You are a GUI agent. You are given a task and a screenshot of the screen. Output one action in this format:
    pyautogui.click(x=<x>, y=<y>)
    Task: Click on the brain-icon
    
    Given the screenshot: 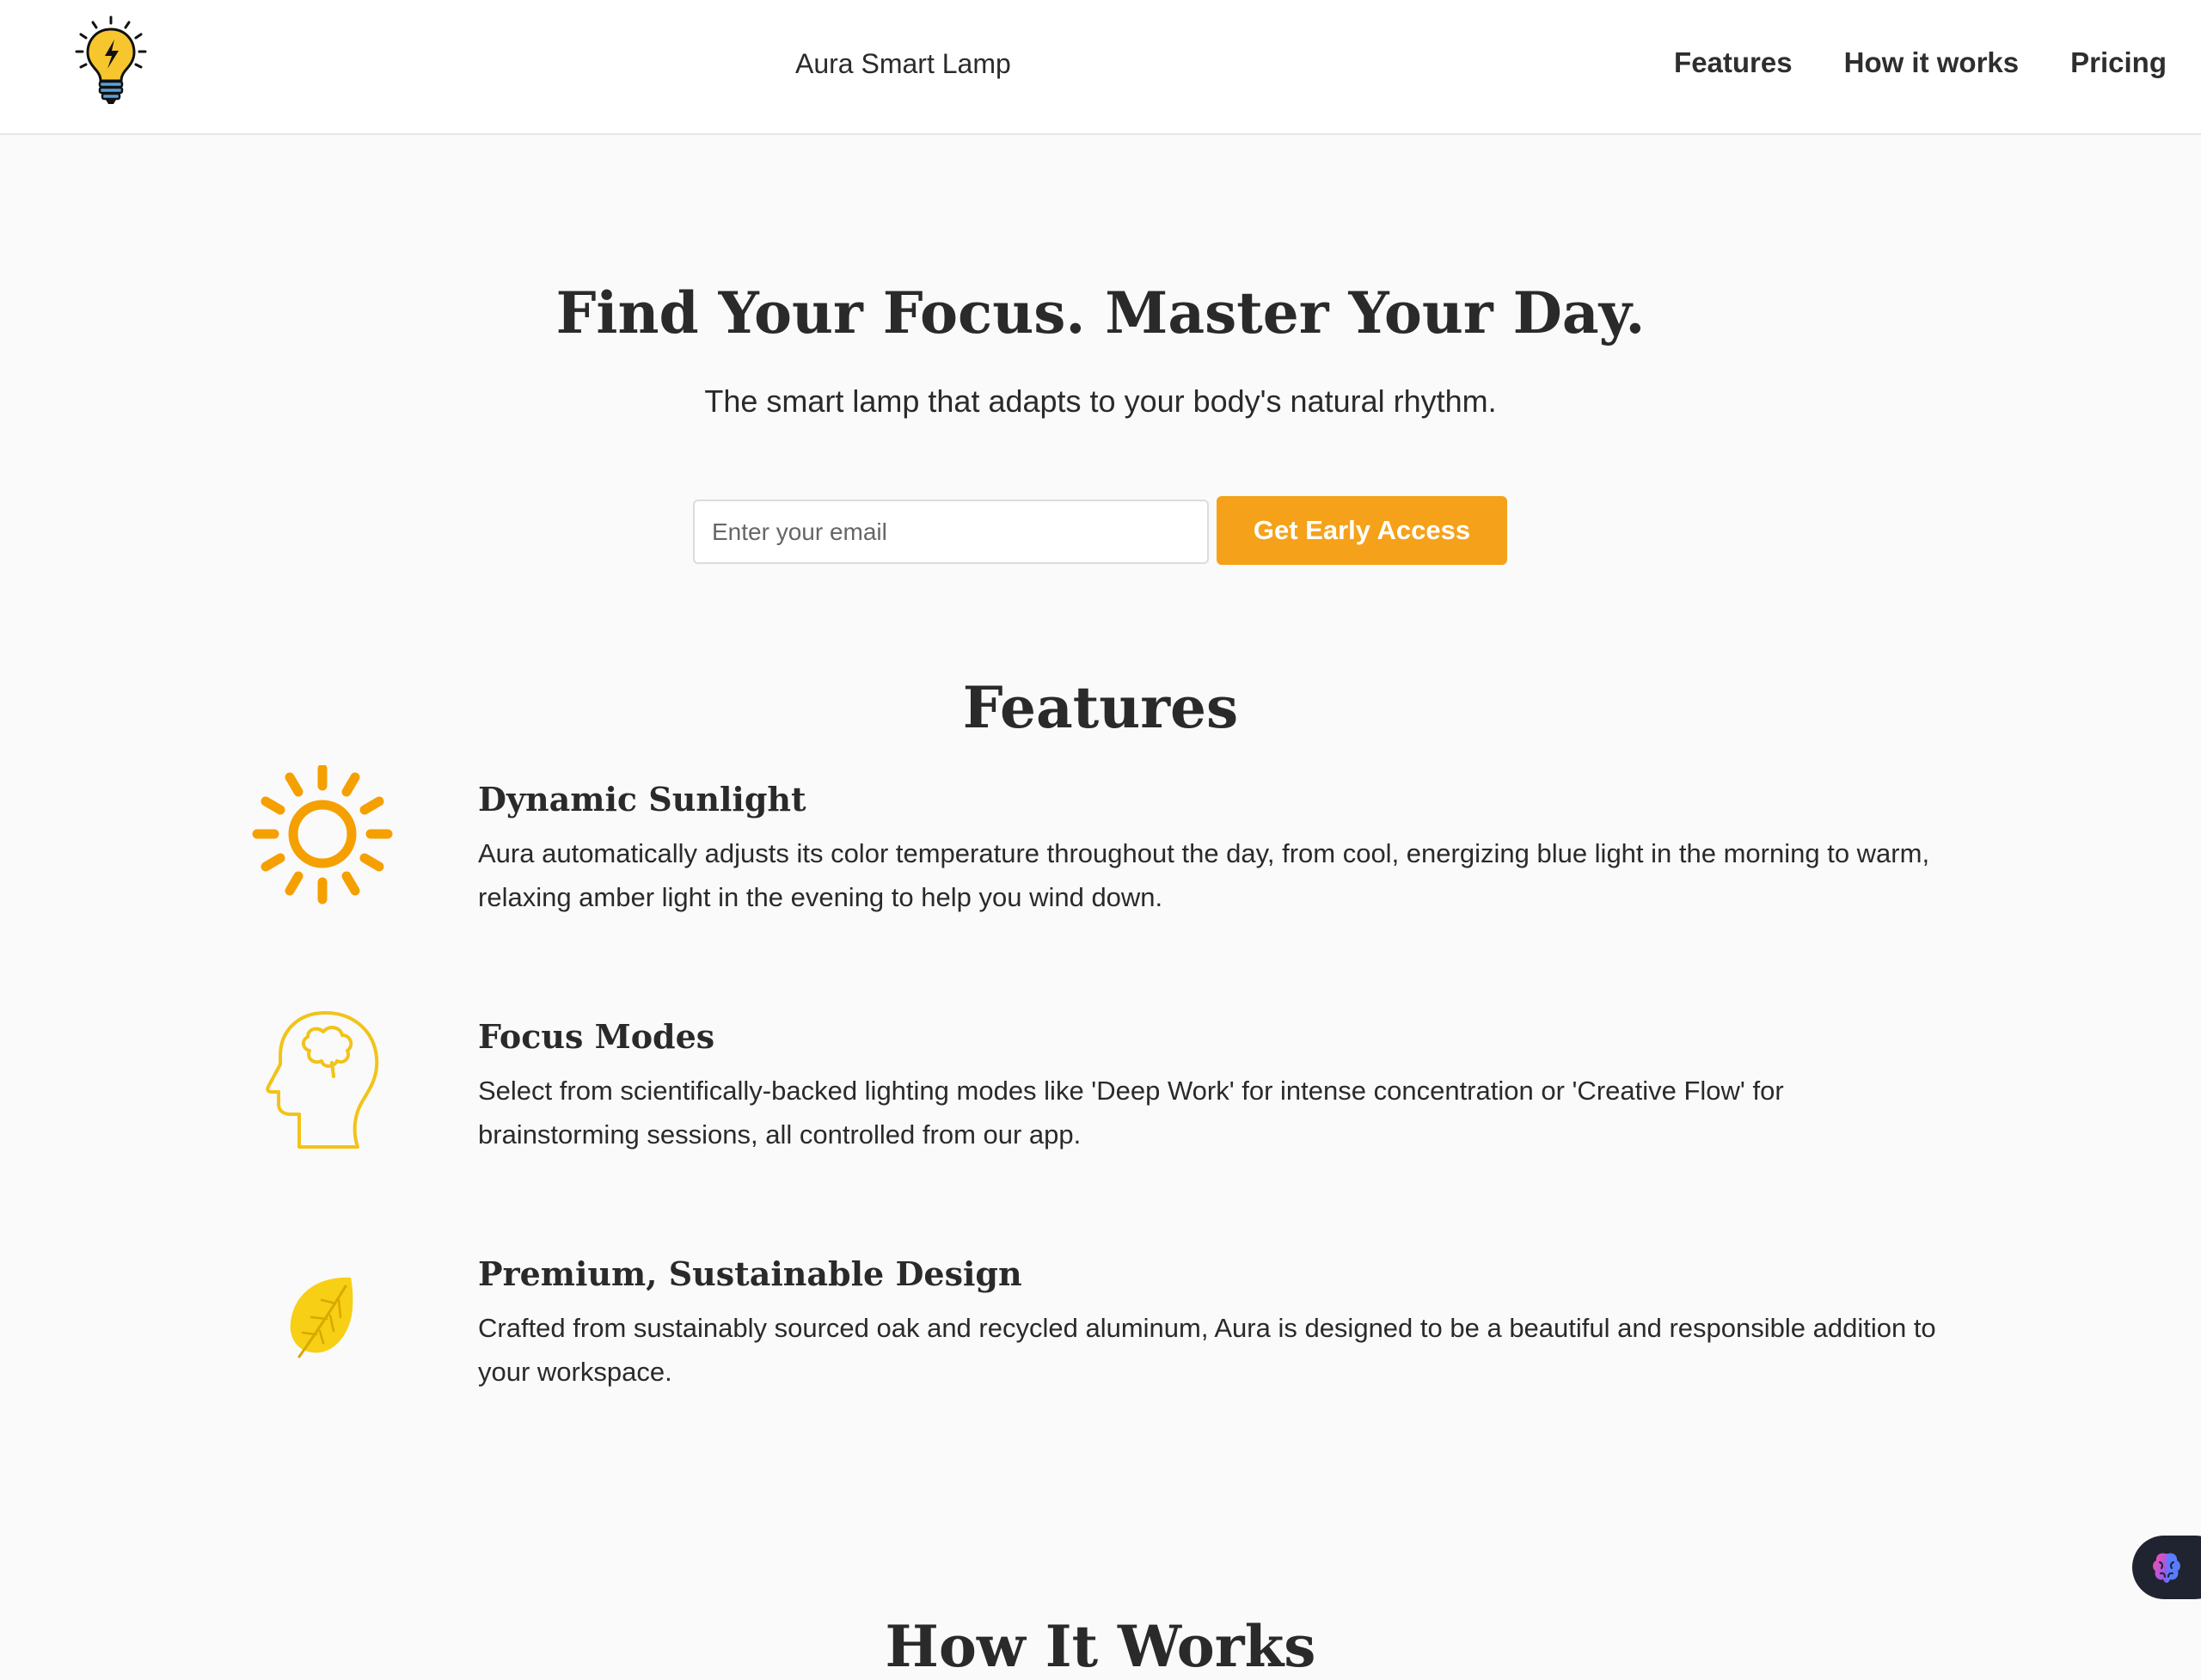 What is the action you would take?
    pyautogui.click(x=2166, y=1568)
    